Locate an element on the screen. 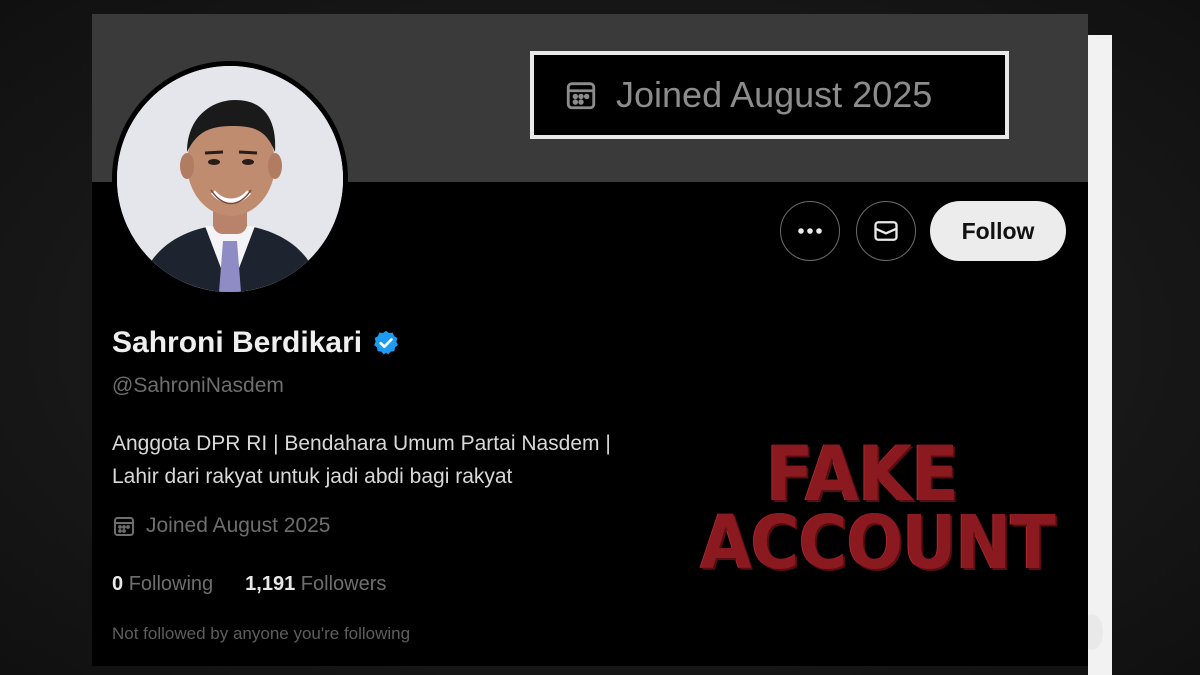  followers-link: 1,191 Followers is located at coordinates (315, 584).